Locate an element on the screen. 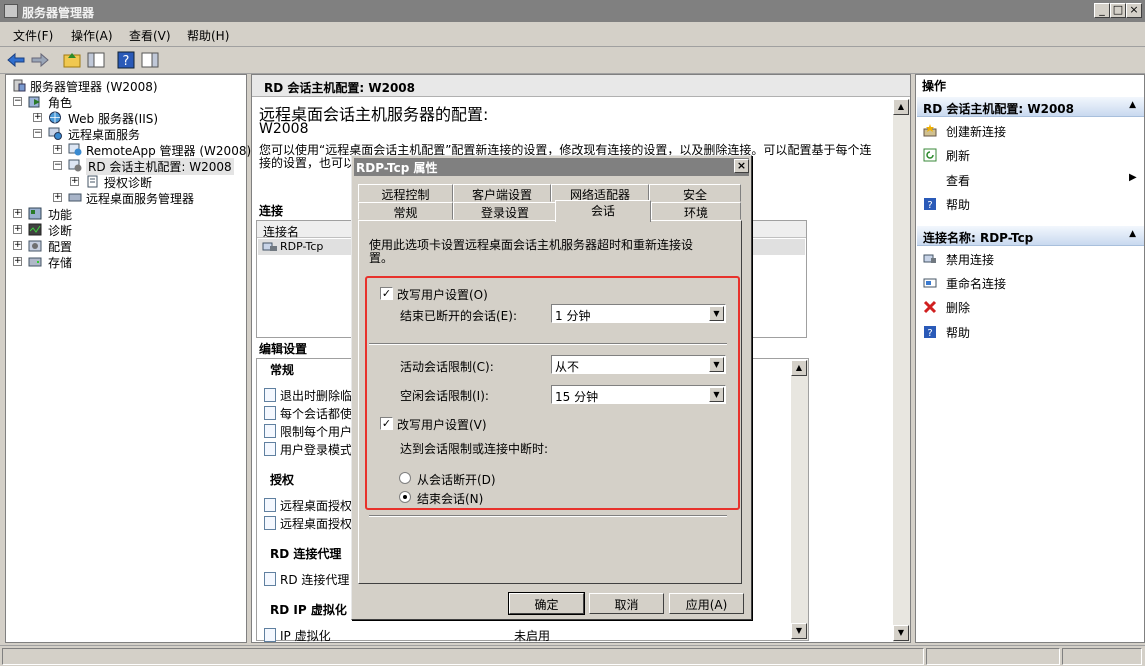 Image resolution: width=1145 pixels, height=666 pixels. close-button: × is located at coordinates (1134, 10).